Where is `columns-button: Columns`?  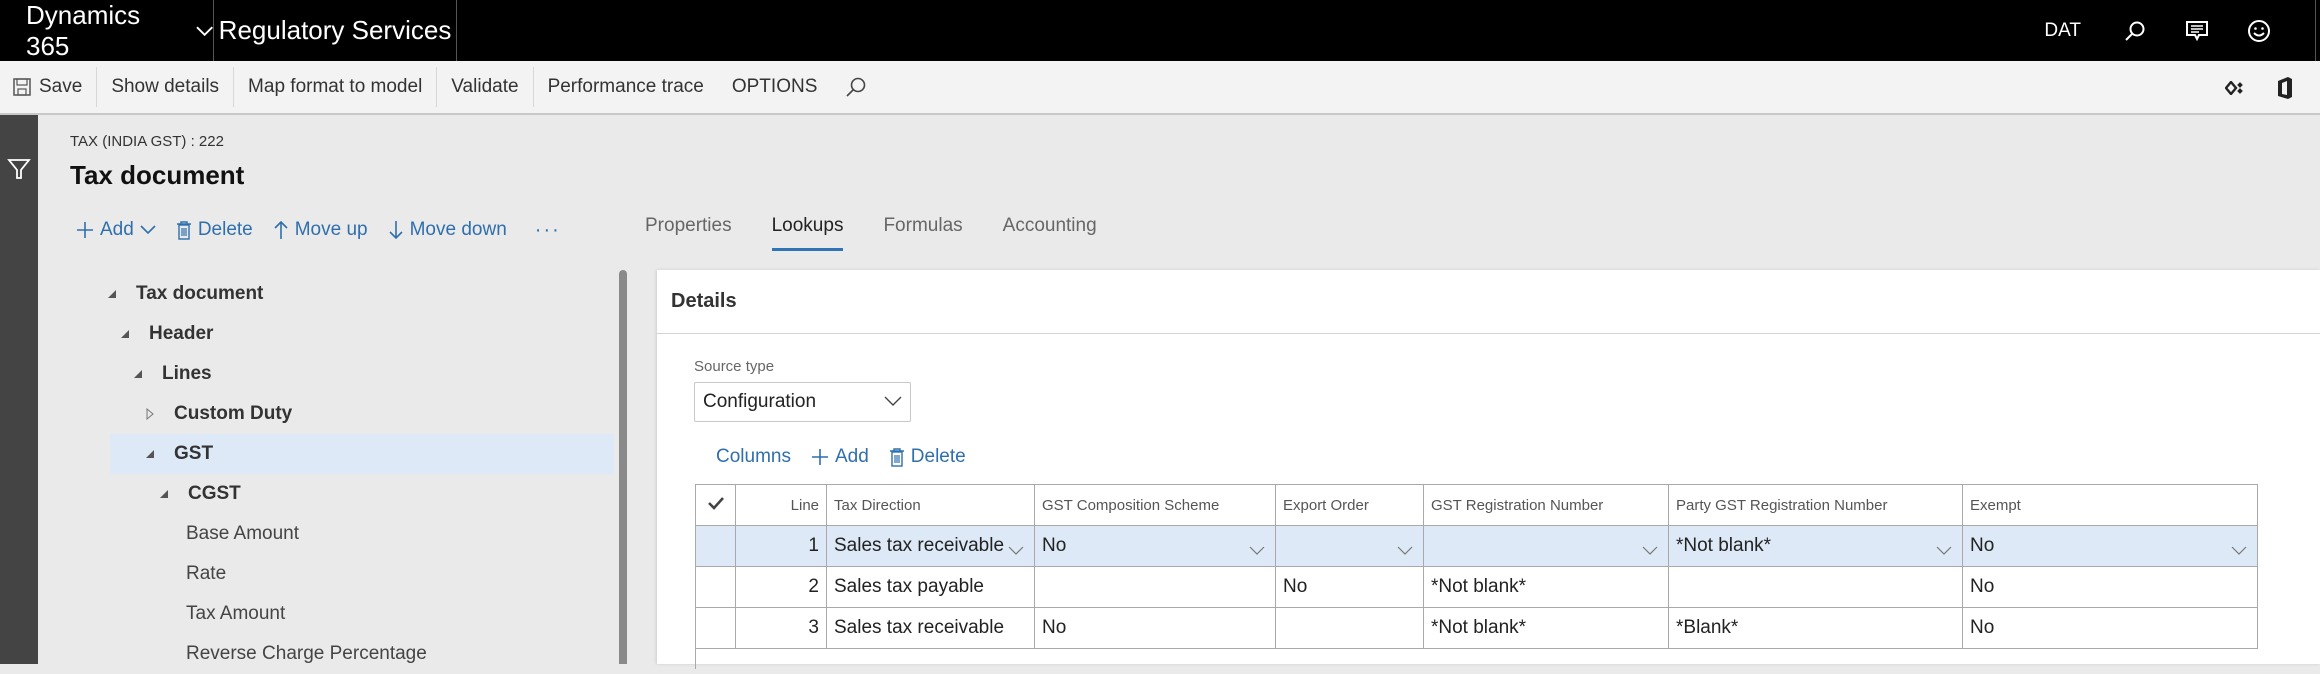
columns-button: Columns is located at coordinates (753, 457).